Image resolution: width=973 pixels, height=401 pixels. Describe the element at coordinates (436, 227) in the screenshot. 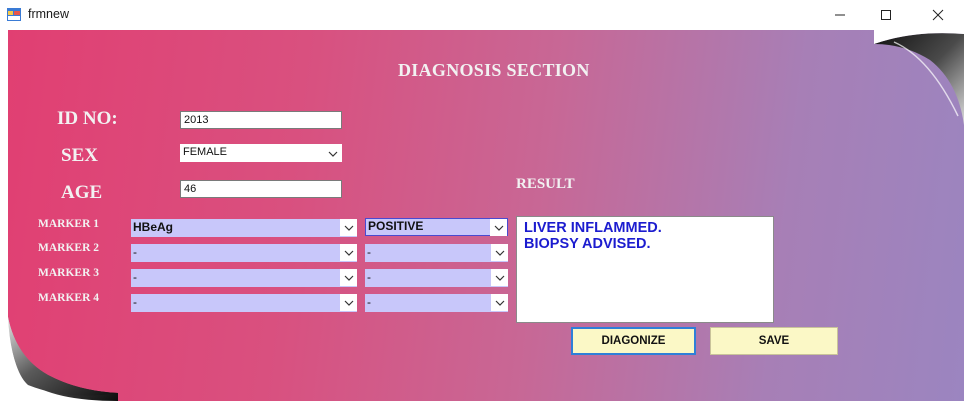

I see `marker-1-result-select: POSITIVE` at that location.